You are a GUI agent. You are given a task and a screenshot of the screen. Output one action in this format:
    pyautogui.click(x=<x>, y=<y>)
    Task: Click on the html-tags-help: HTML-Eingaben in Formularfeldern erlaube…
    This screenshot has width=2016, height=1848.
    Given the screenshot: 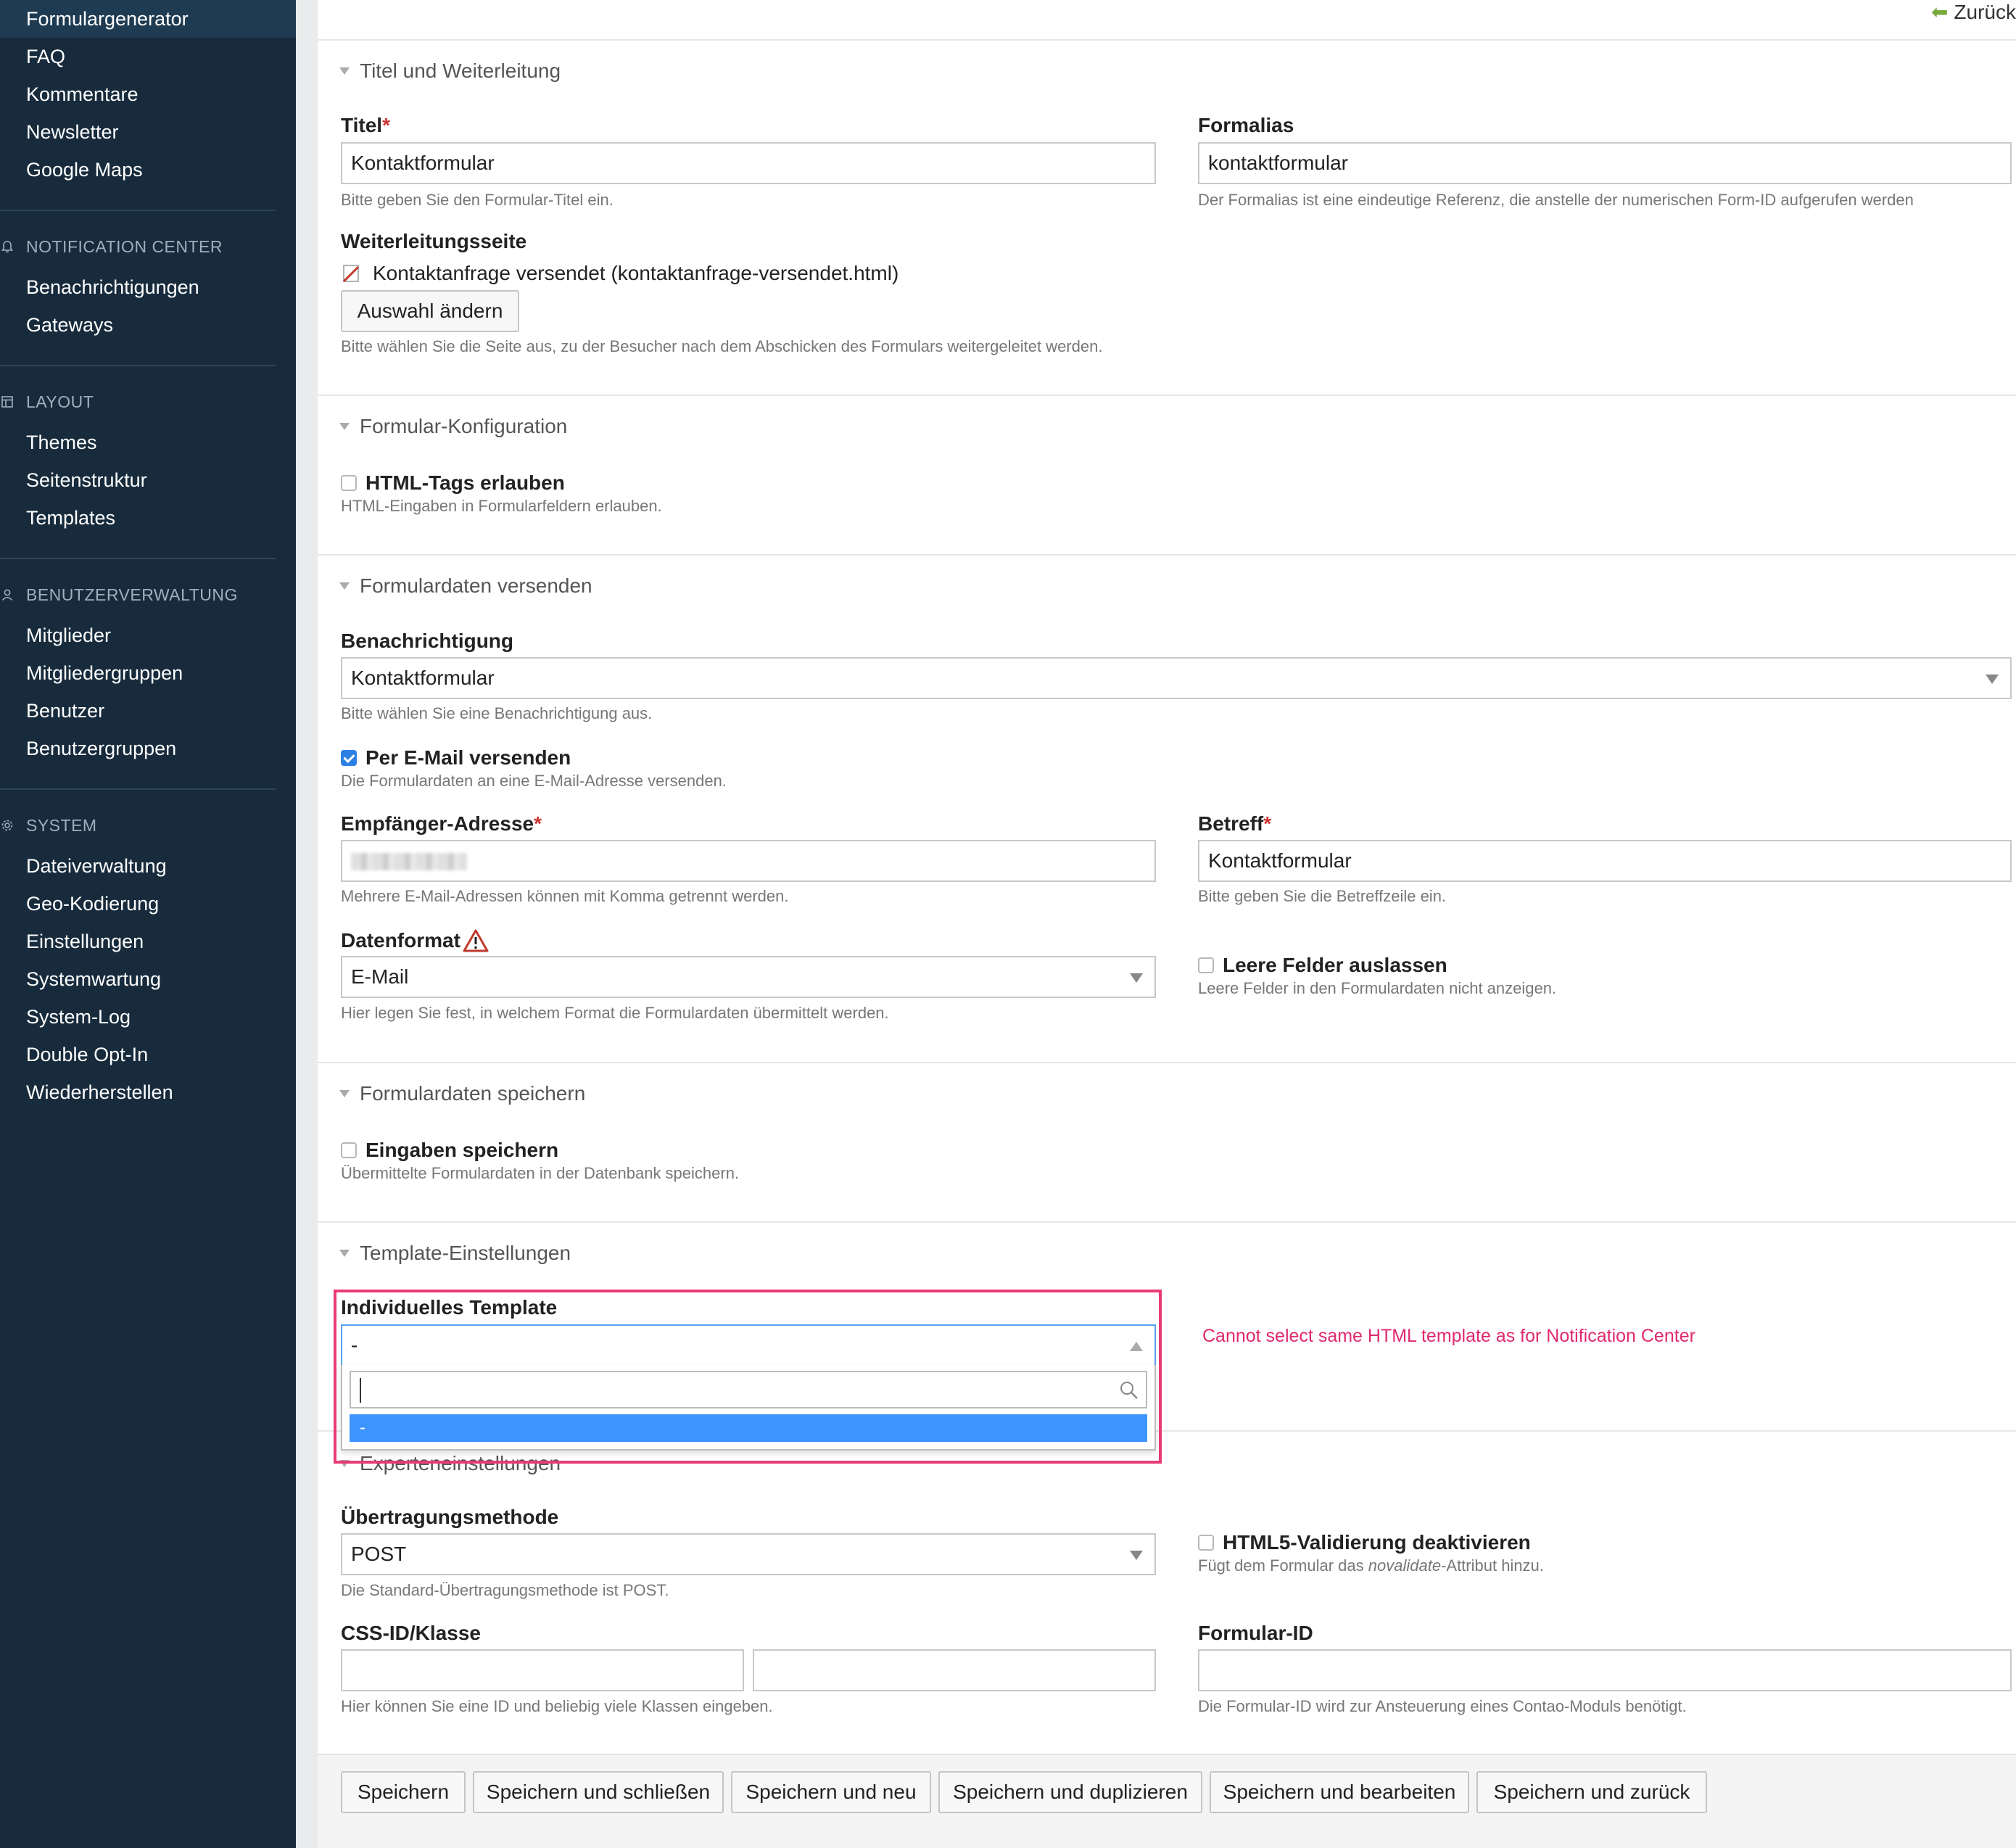 What is the action you would take?
    pyautogui.click(x=502, y=506)
    